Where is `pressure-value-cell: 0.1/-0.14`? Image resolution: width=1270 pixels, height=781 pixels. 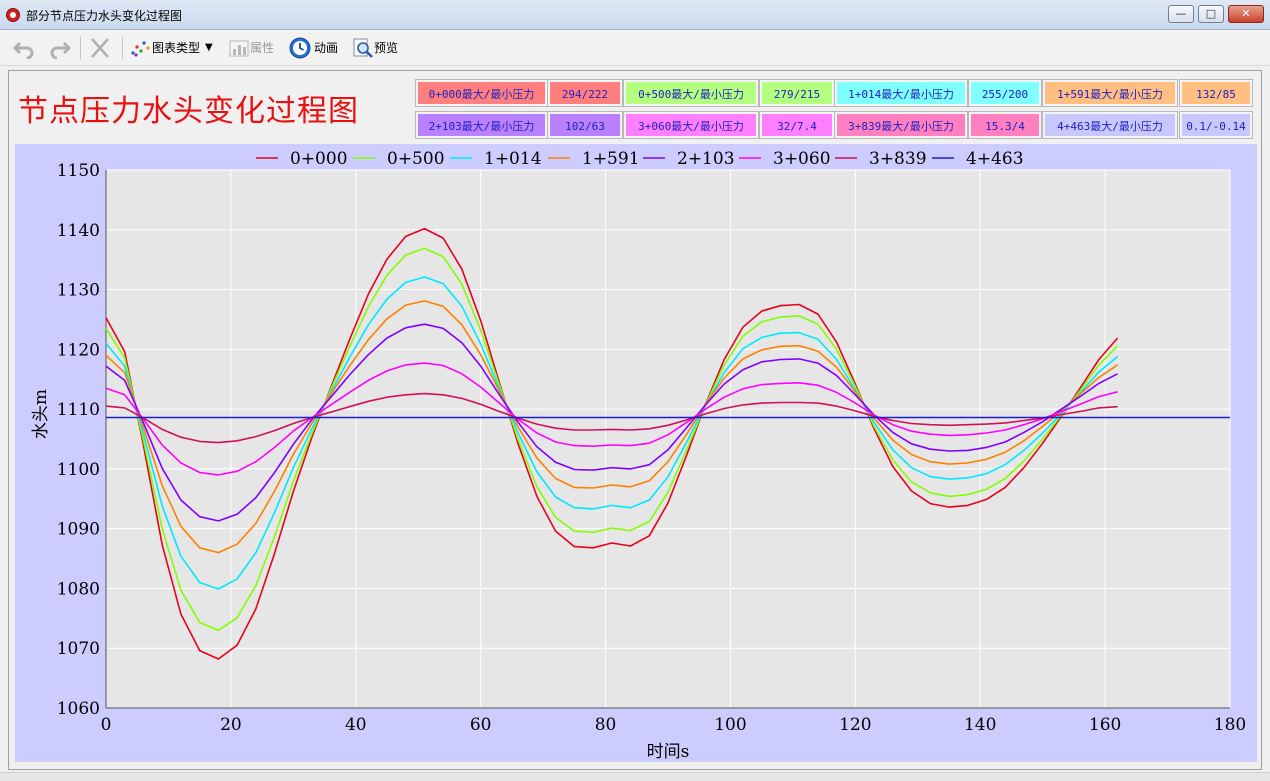
pressure-value-cell: 0.1/-0.14 is located at coordinates (1216, 125).